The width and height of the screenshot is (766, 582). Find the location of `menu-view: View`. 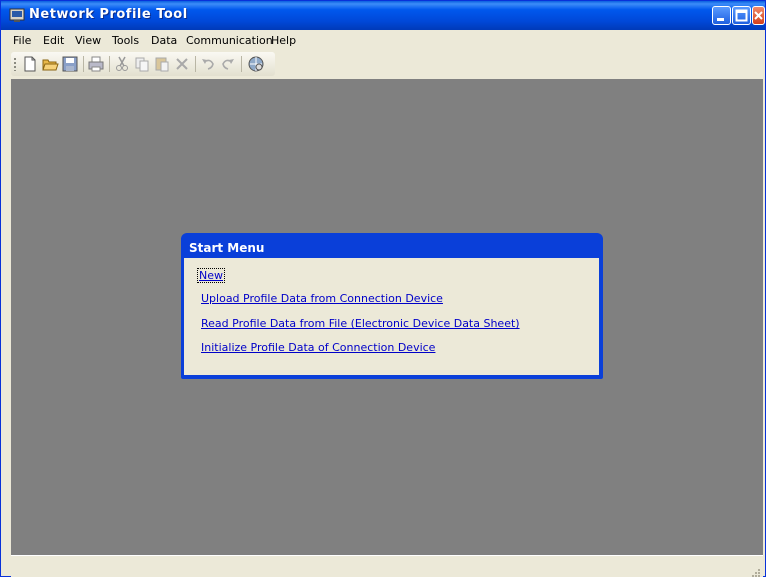

menu-view: View is located at coordinates (88, 40).